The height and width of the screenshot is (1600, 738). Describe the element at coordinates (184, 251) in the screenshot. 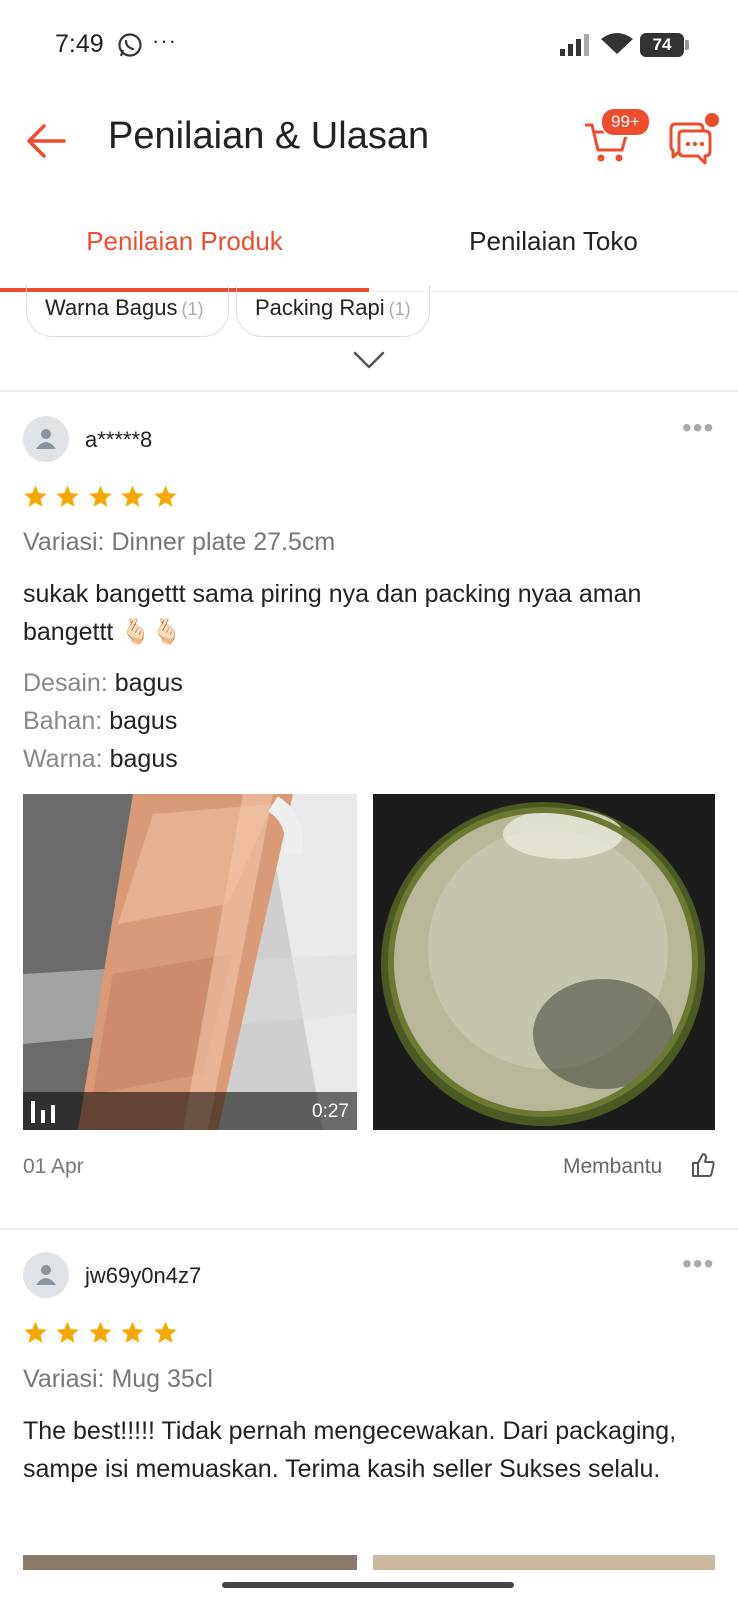

I see `tab-product-rating: Penilaian Produk` at that location.